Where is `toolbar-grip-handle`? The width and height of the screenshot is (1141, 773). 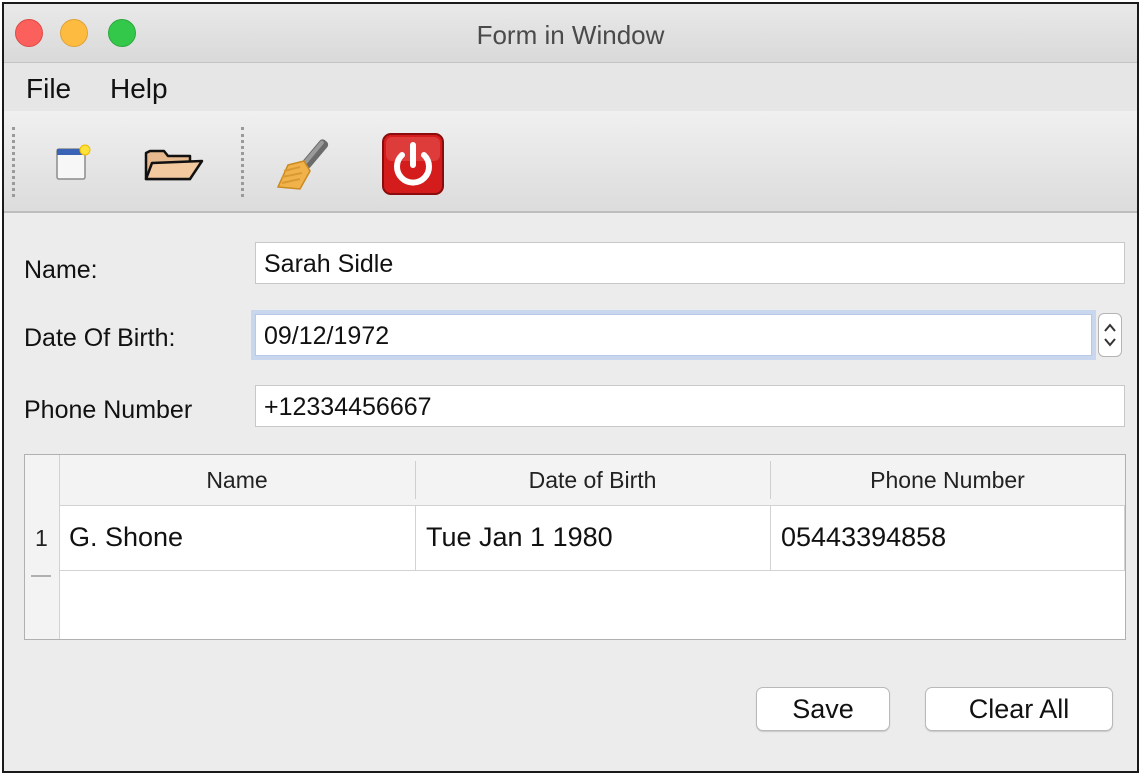 toolbar-grip-handle is located at coordinates (13, 162).